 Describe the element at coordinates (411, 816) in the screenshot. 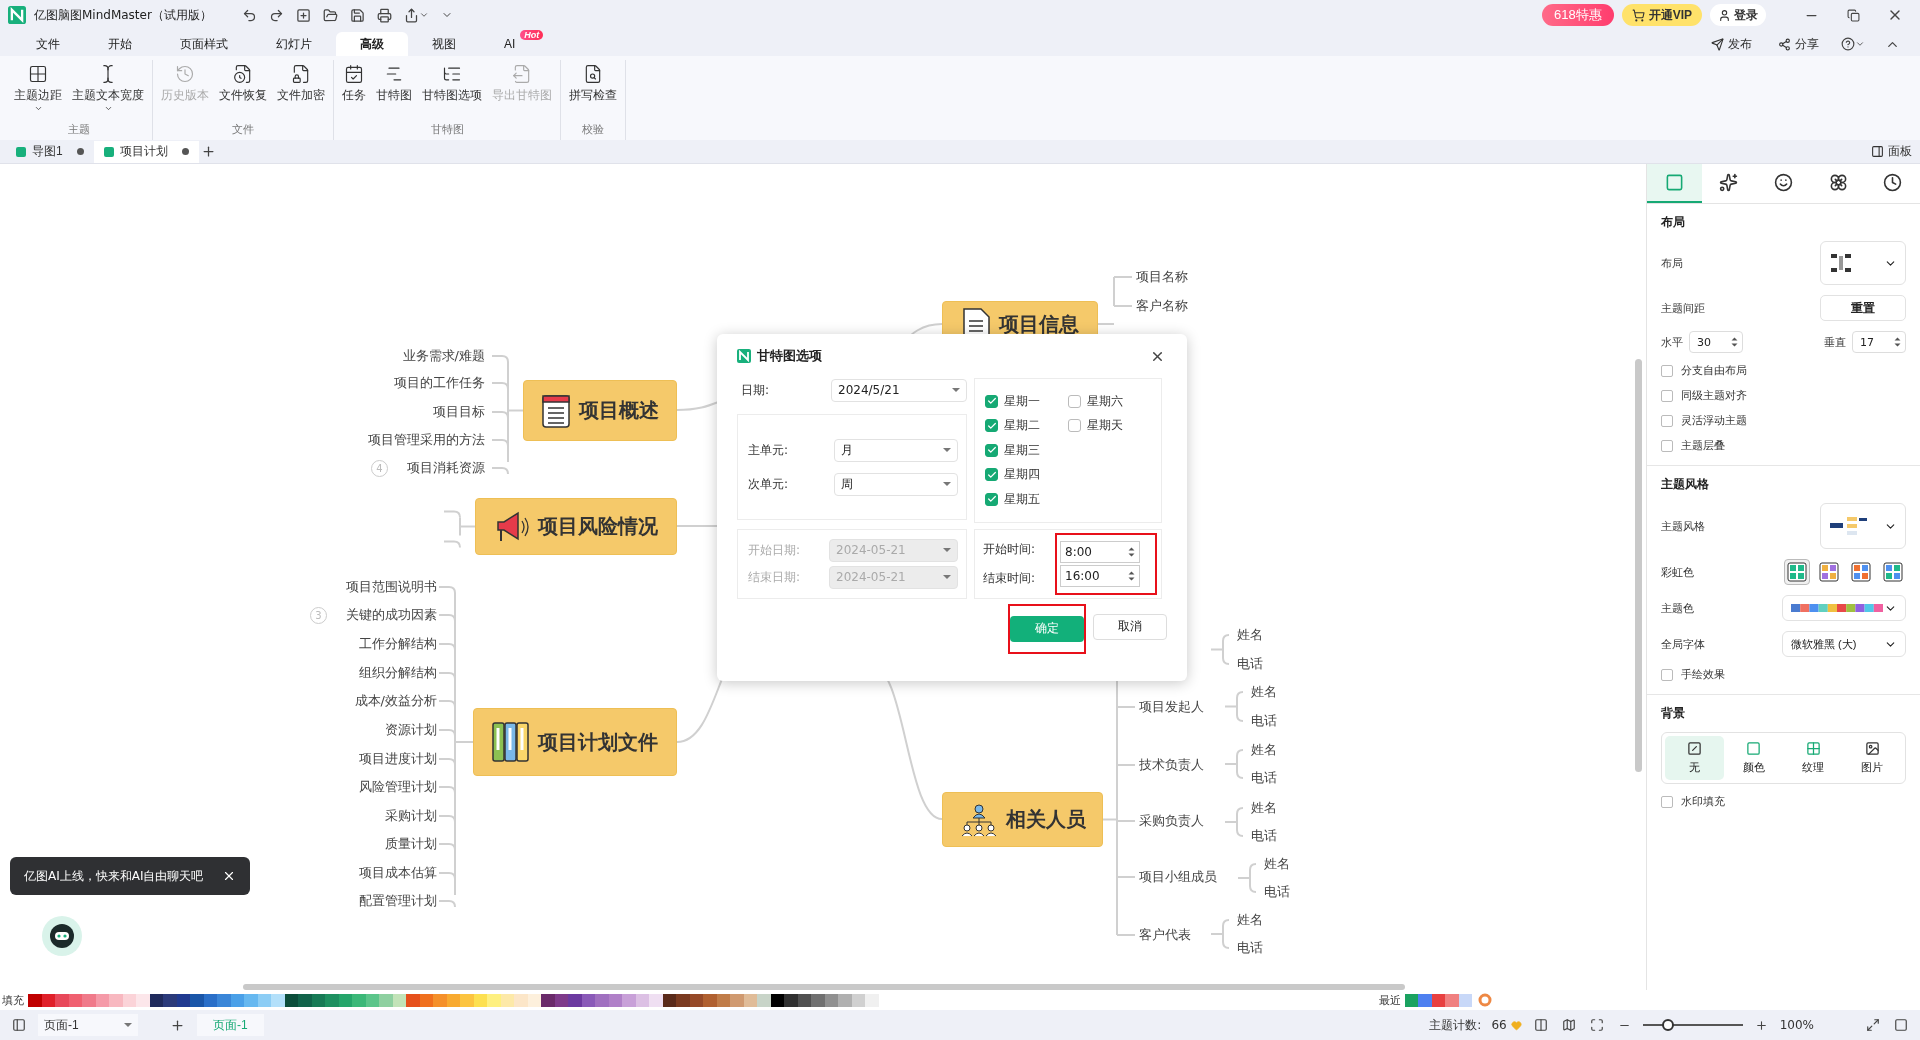

I see `subtopic-label: 采购计划` at that location.